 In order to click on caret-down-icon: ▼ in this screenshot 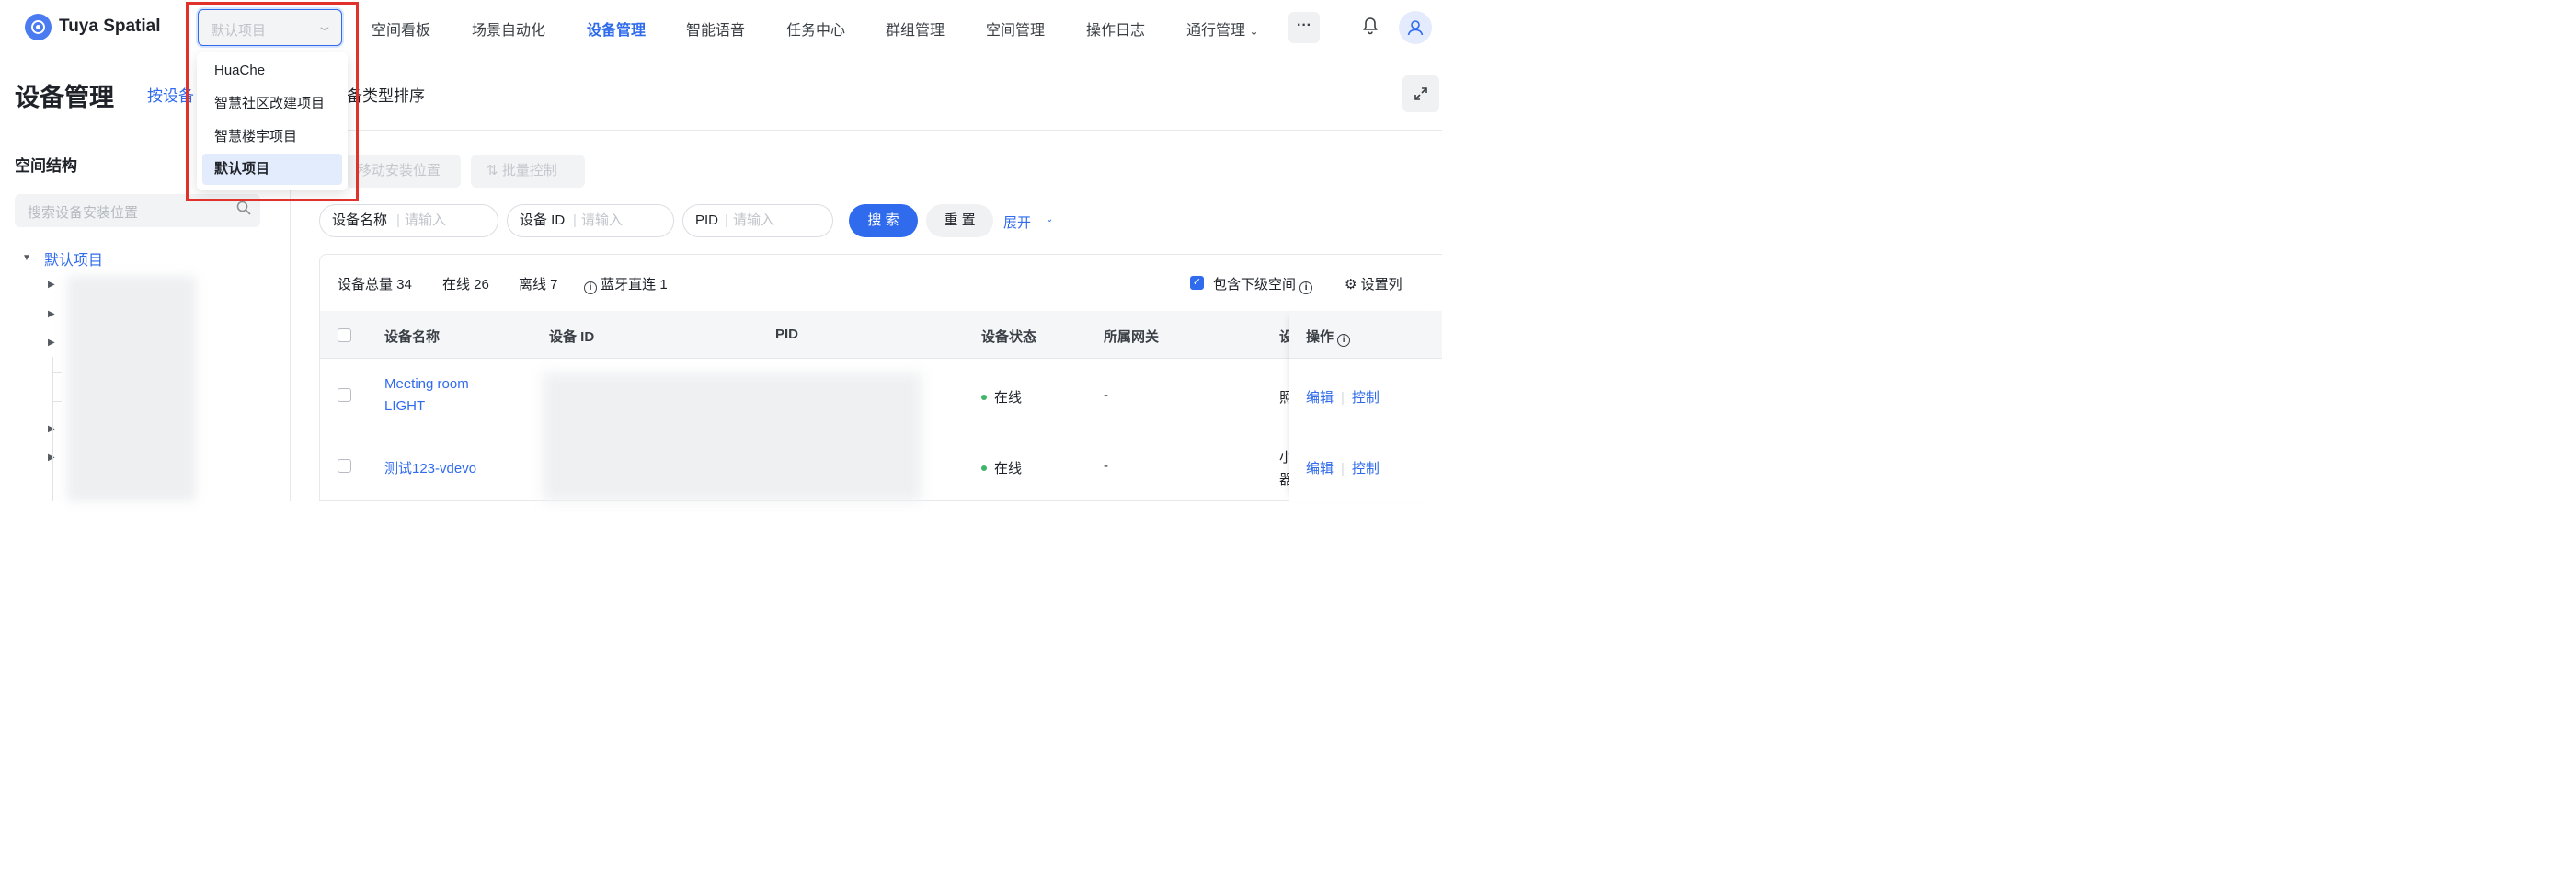, I will do `click(26, 258)`.